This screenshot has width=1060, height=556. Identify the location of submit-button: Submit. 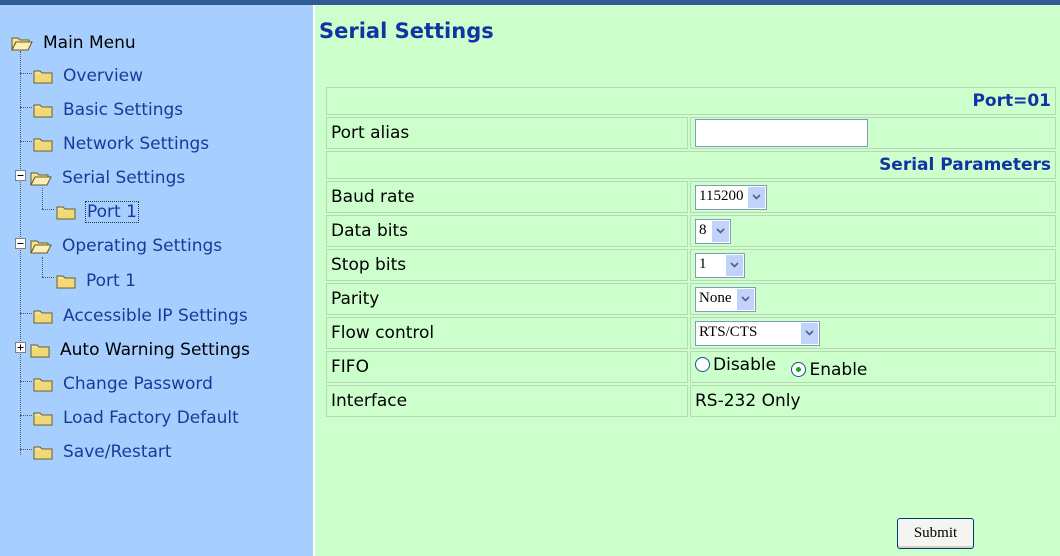
(935, 533).